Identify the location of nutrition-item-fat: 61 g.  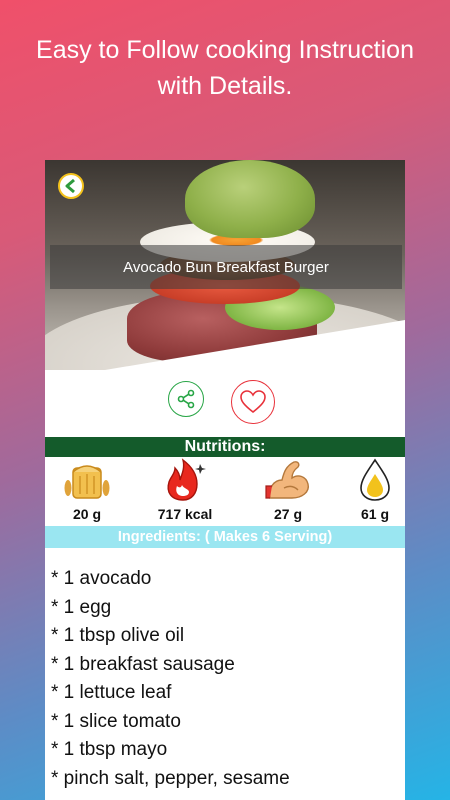
(370, 491).